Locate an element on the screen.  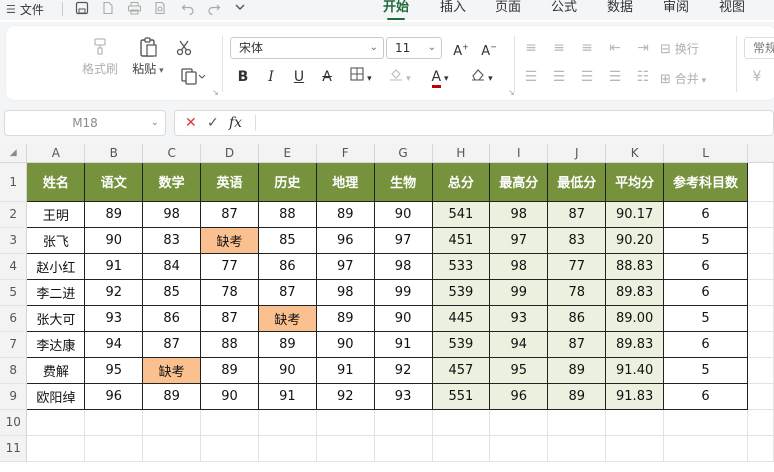
formula-input: ✕ ✓ fx is located at coordinates (474, 123).